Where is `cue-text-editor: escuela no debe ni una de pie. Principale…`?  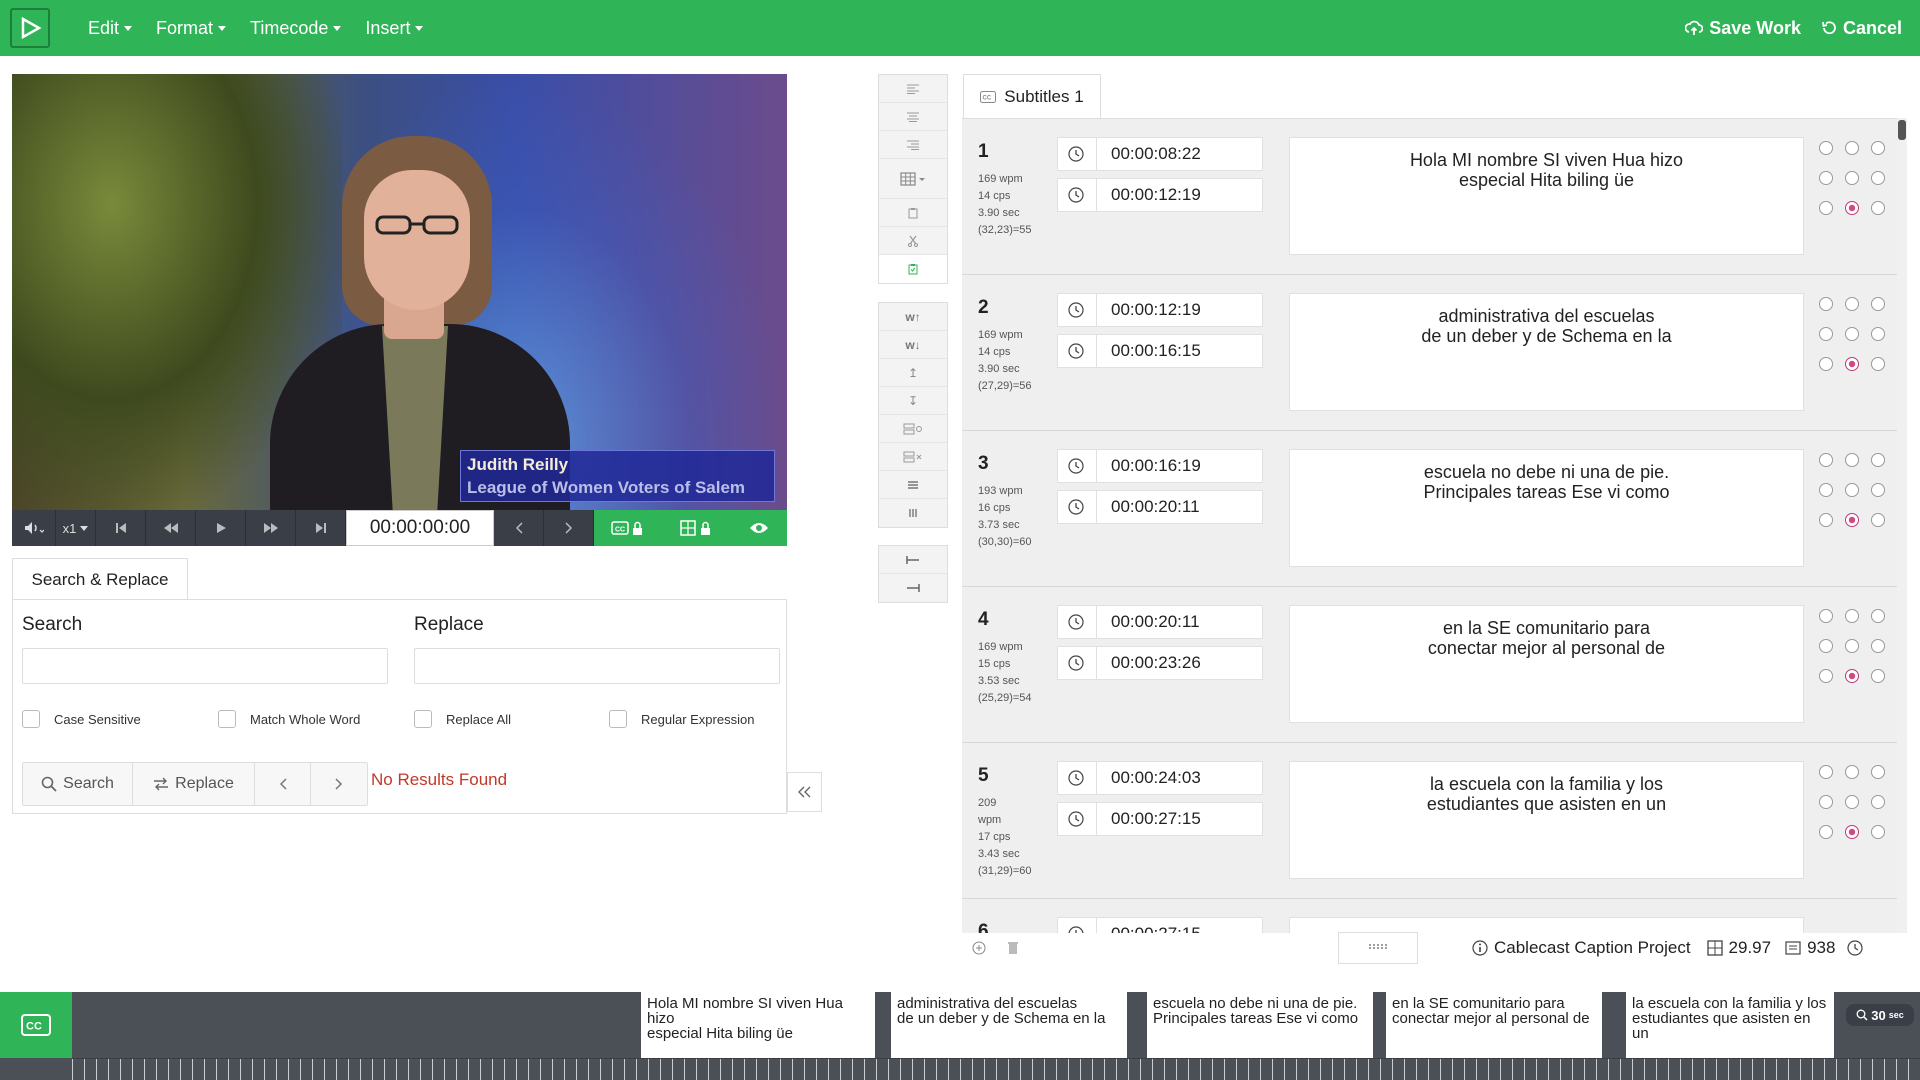
cue-text-editor: escuela no debe ni una de pie. Principale… is located at coordinates (1546, 508).